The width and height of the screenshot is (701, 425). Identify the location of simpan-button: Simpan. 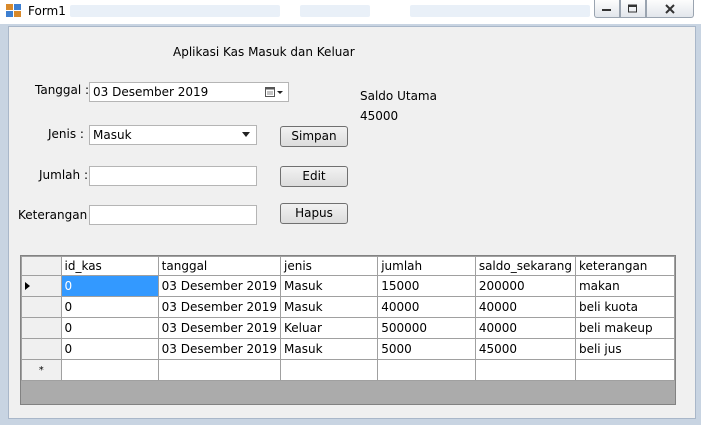
(314, 136).